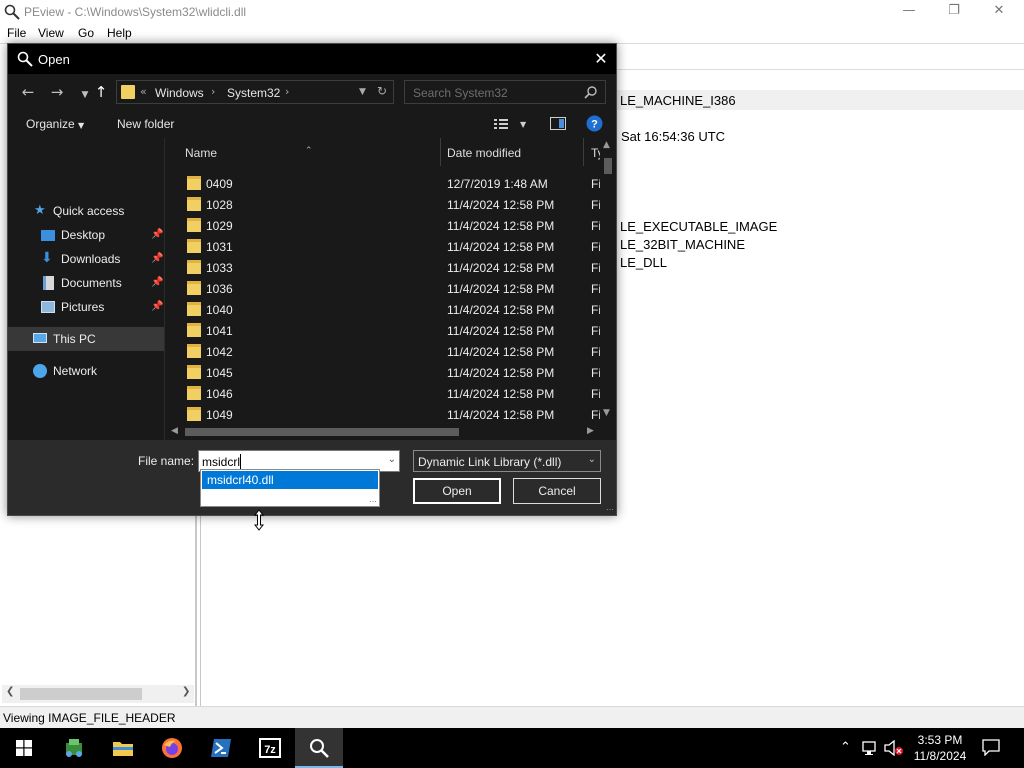 This screenshot has height=768, width=1024. What do you see at coordinates (86, 339) in the screenshot?
I see `nav-item-this-pc: This PC` at bounding box center [86, 339].